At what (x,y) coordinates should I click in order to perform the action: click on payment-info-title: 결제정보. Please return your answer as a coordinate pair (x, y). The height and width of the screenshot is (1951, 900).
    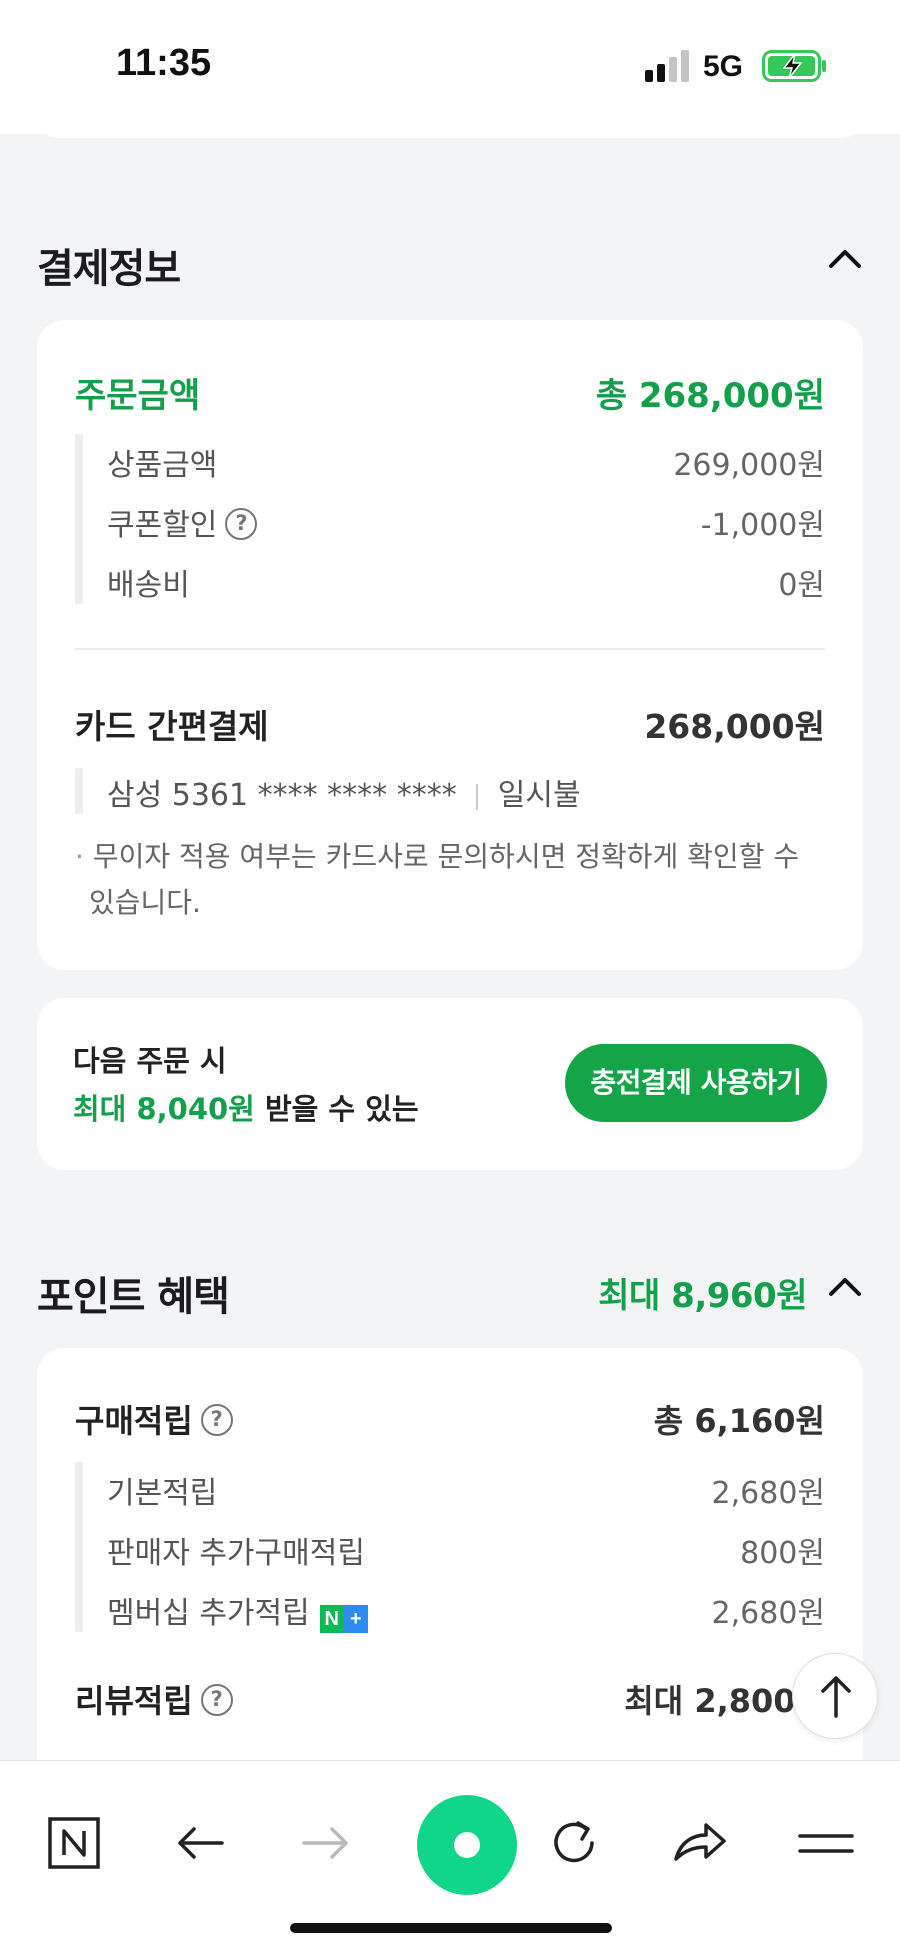
    Looking at the image, I should click on (109, 269).